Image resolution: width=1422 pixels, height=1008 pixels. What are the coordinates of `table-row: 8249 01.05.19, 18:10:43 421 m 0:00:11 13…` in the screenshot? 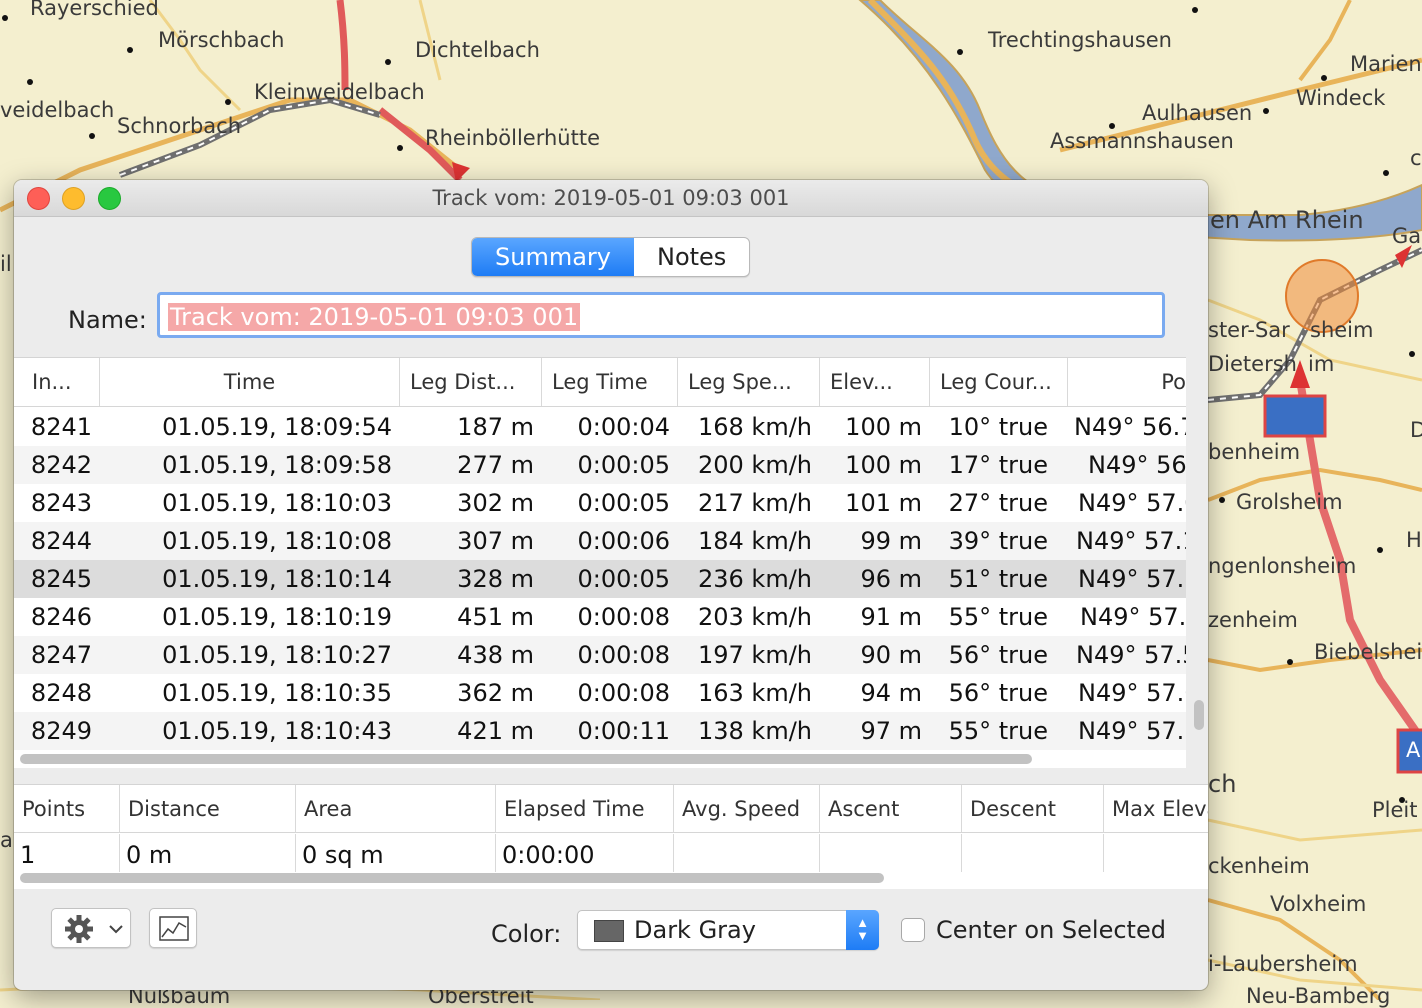 It's located at (600, 731).